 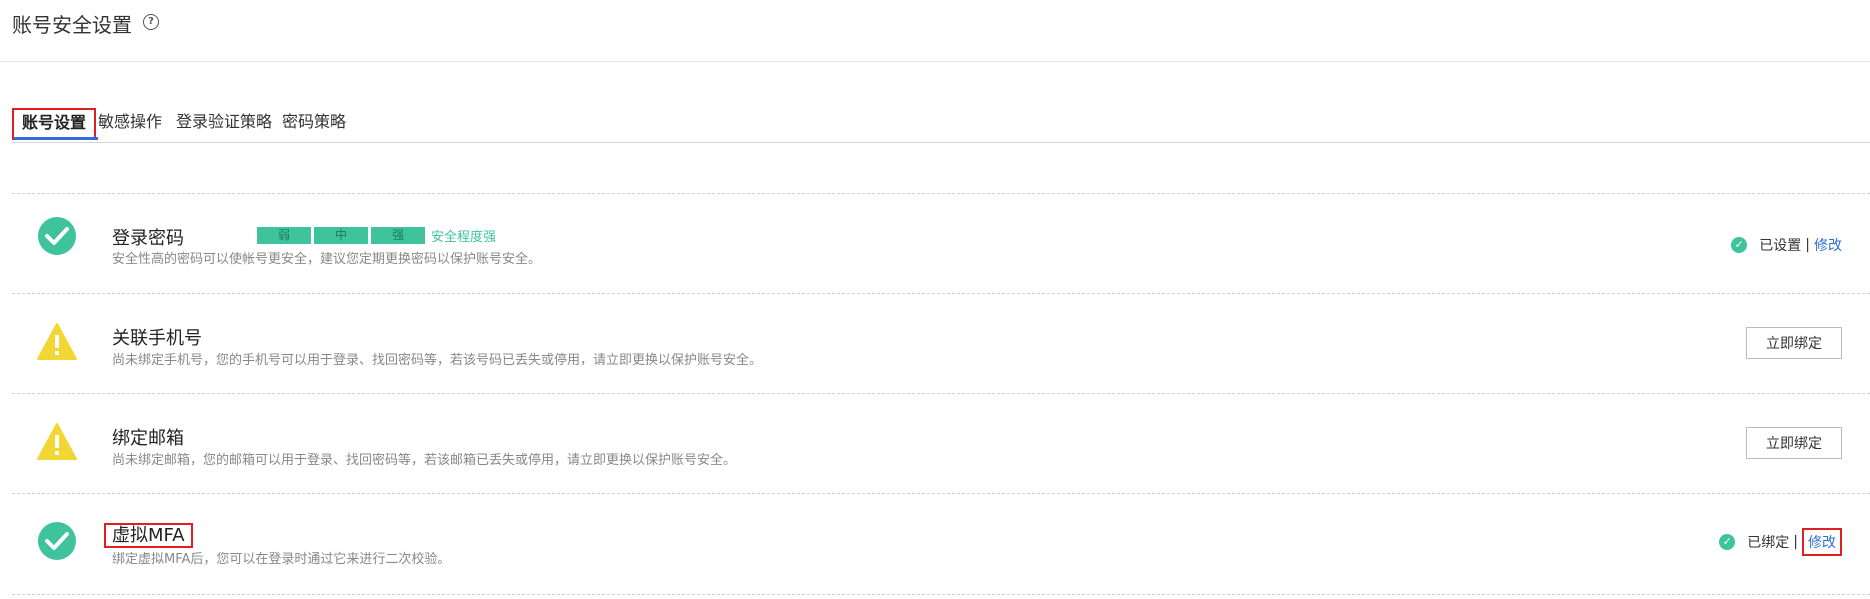 I want to click on tab-password-policy: 密码策略, so click(x=314, y=124).